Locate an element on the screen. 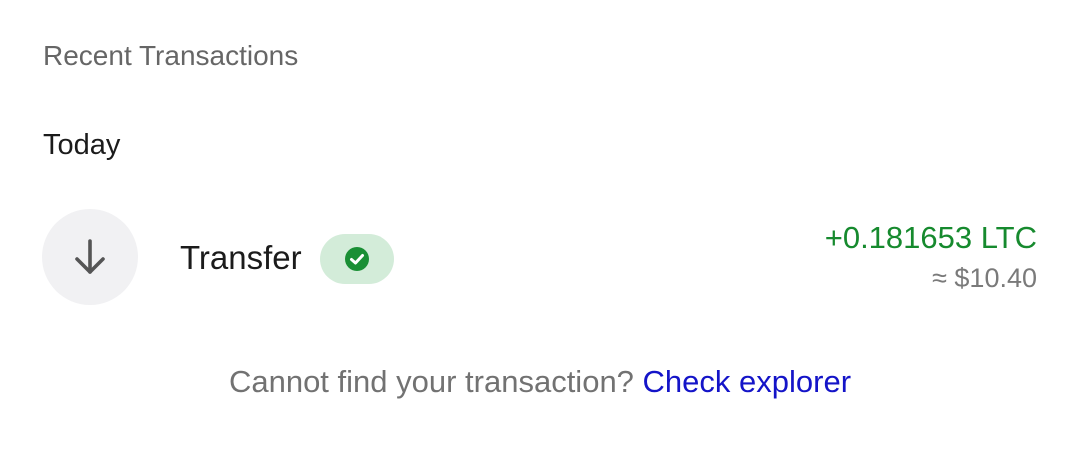 This screenshot has height=471, width=1080. transaction-type-icon is located at coordinates (90, 257).